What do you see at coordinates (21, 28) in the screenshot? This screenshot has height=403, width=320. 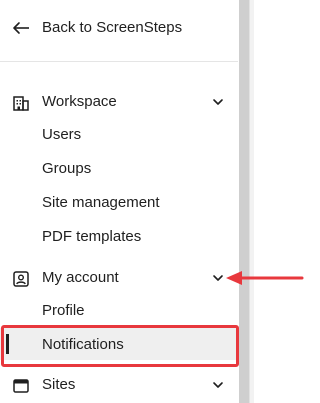 I see `arrow-left-icon` at bounding box center [21, 28].